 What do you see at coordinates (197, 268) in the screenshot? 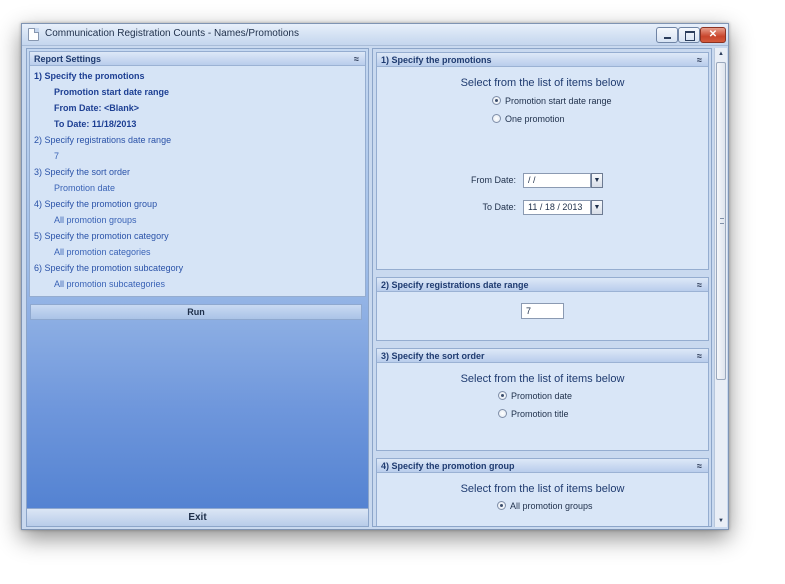
I see `settings-step-link: 6) Specify the promotion subcategory` at bounding box center [197, 268].